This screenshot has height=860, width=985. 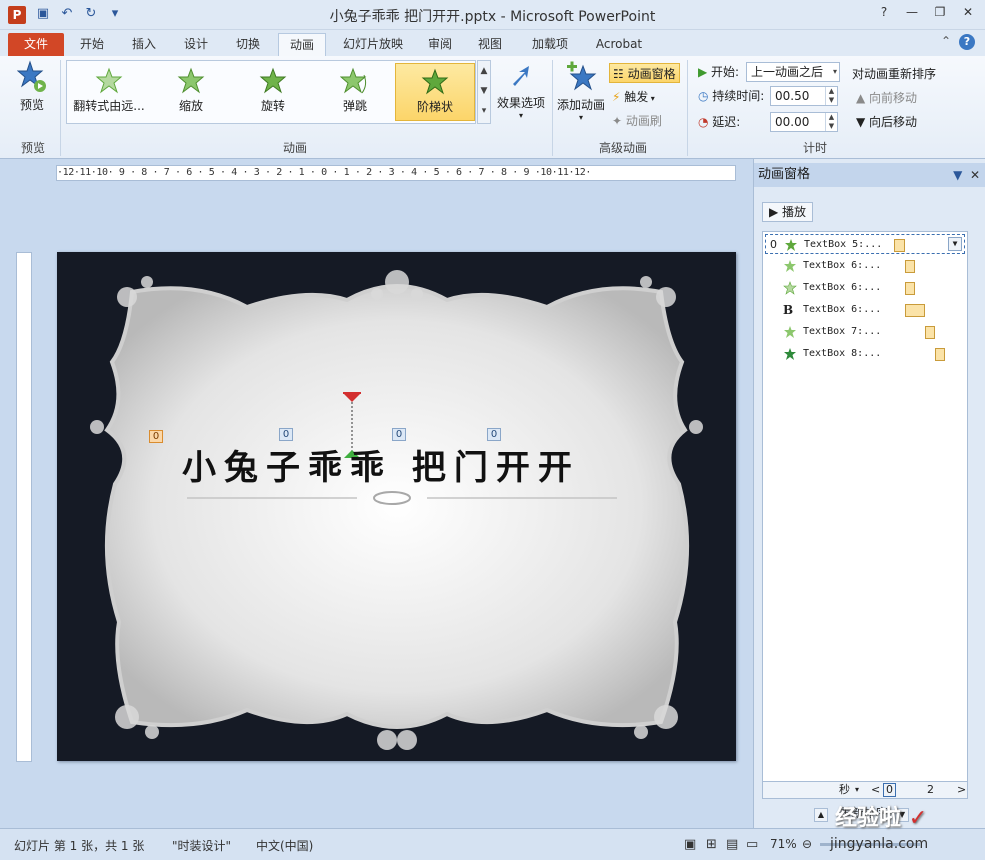 What do you see at coordinates (955, 244) in the screenshot?
I see `chevron-down-icon: ▼` at bounding box center [955, 244].